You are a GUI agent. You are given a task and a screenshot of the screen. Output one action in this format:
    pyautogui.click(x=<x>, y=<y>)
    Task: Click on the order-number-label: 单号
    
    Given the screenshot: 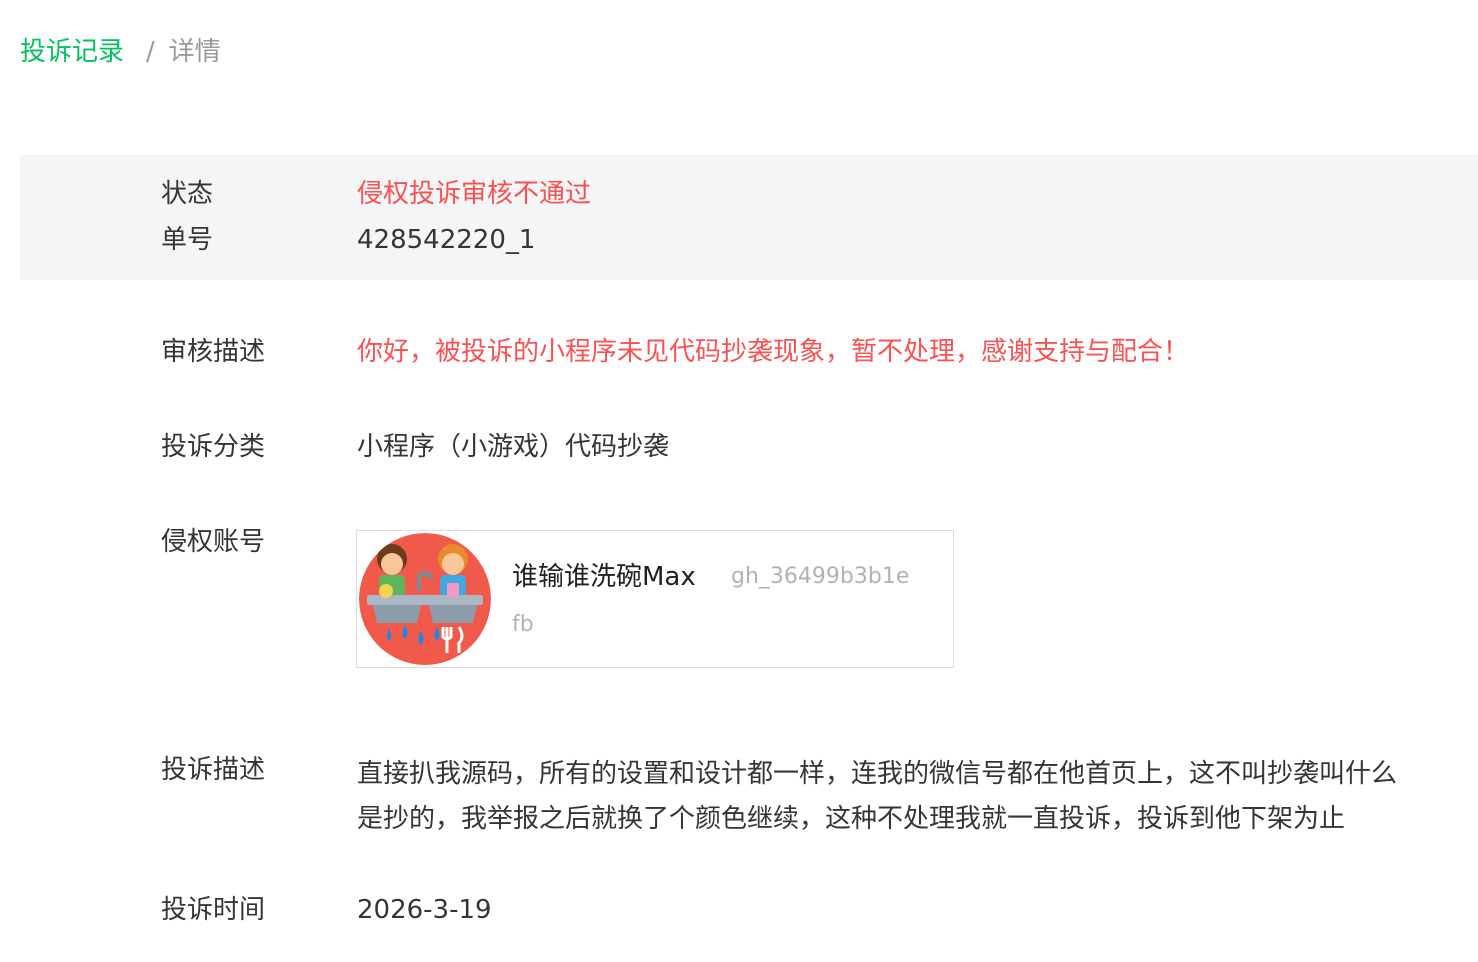 What is the action you would take?
    pyautogui.click(x=187, y=240)
    